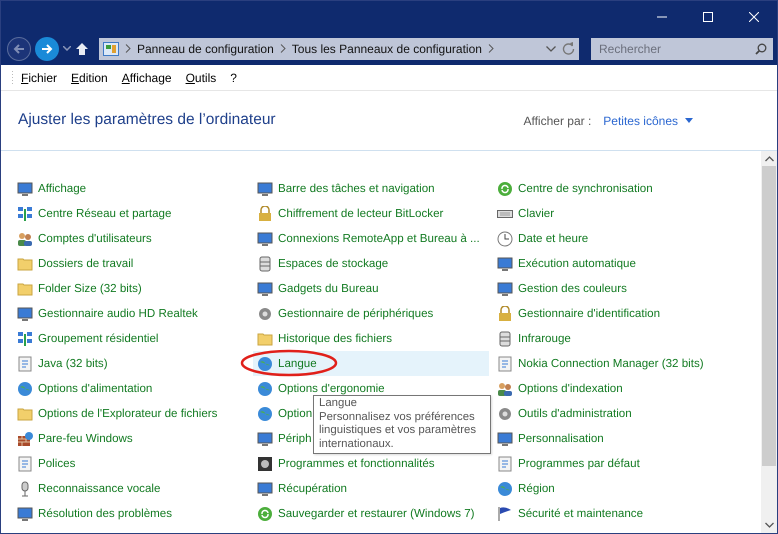  What do you see at coordinates (147, 120) in the screenshot?
I see `page-title: Ajuster les paramètres de l’ordinateur` at bounding box center [147, 120].